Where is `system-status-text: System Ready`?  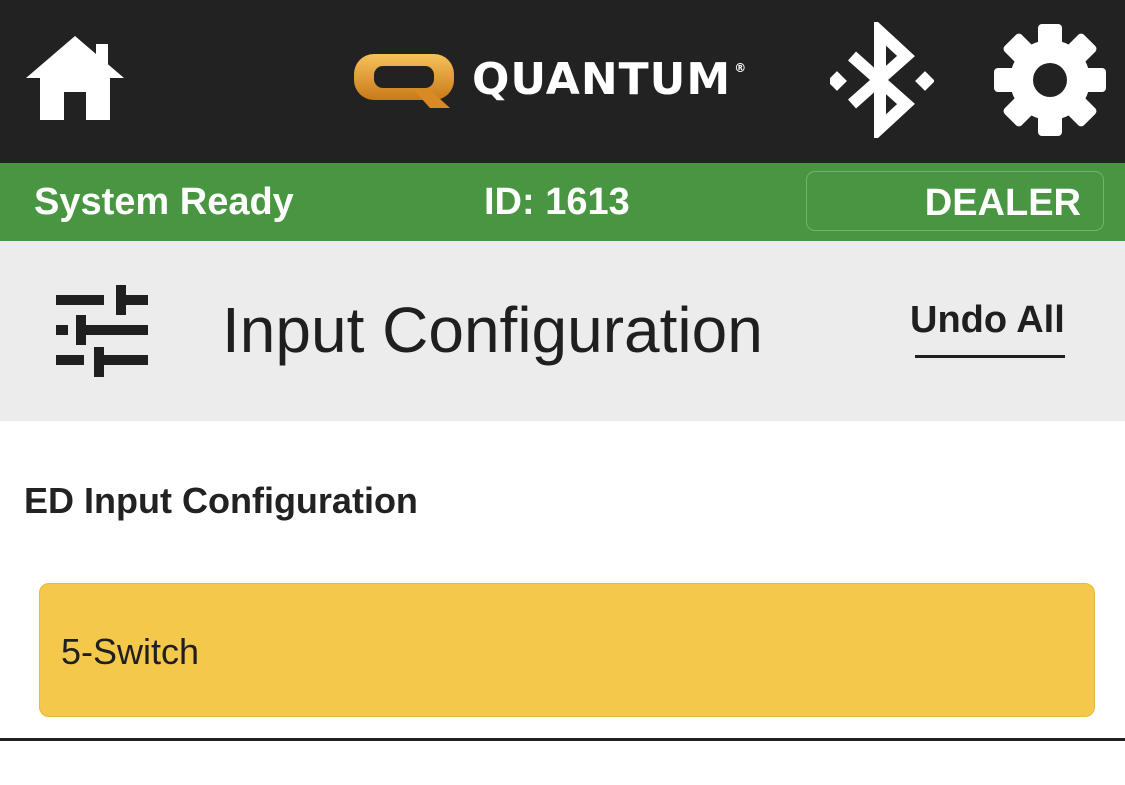 system-status-text: System Ready is located at coordinates (164, 202).